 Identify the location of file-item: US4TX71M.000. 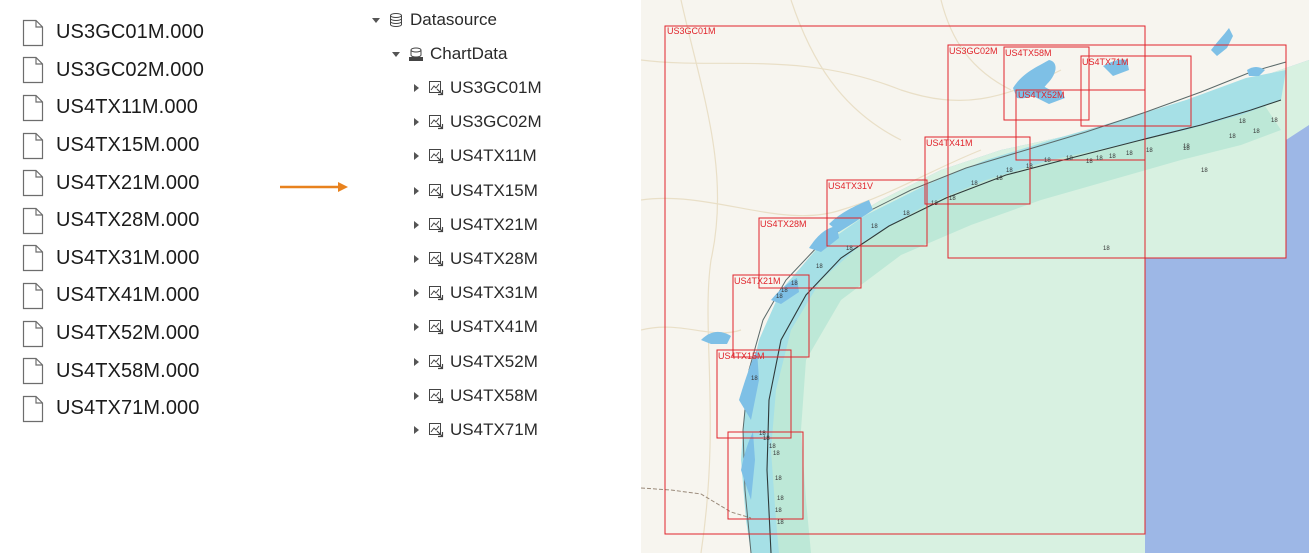
(147, 409).